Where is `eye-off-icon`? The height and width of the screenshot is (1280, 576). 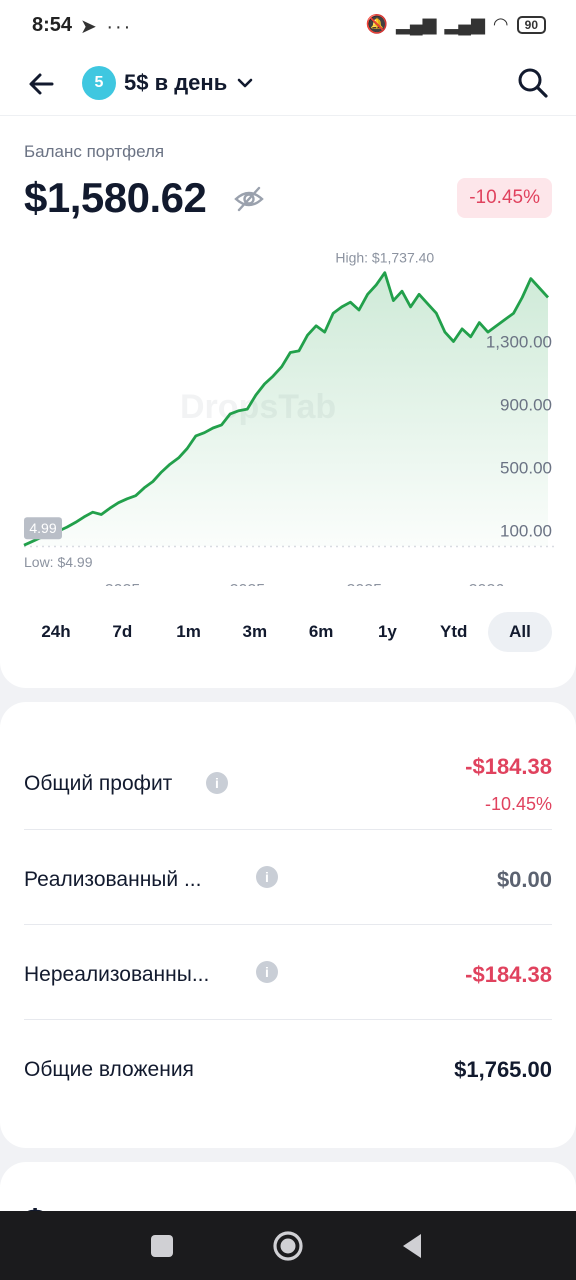 eye-off-icon is located at coordinates (249, 199).